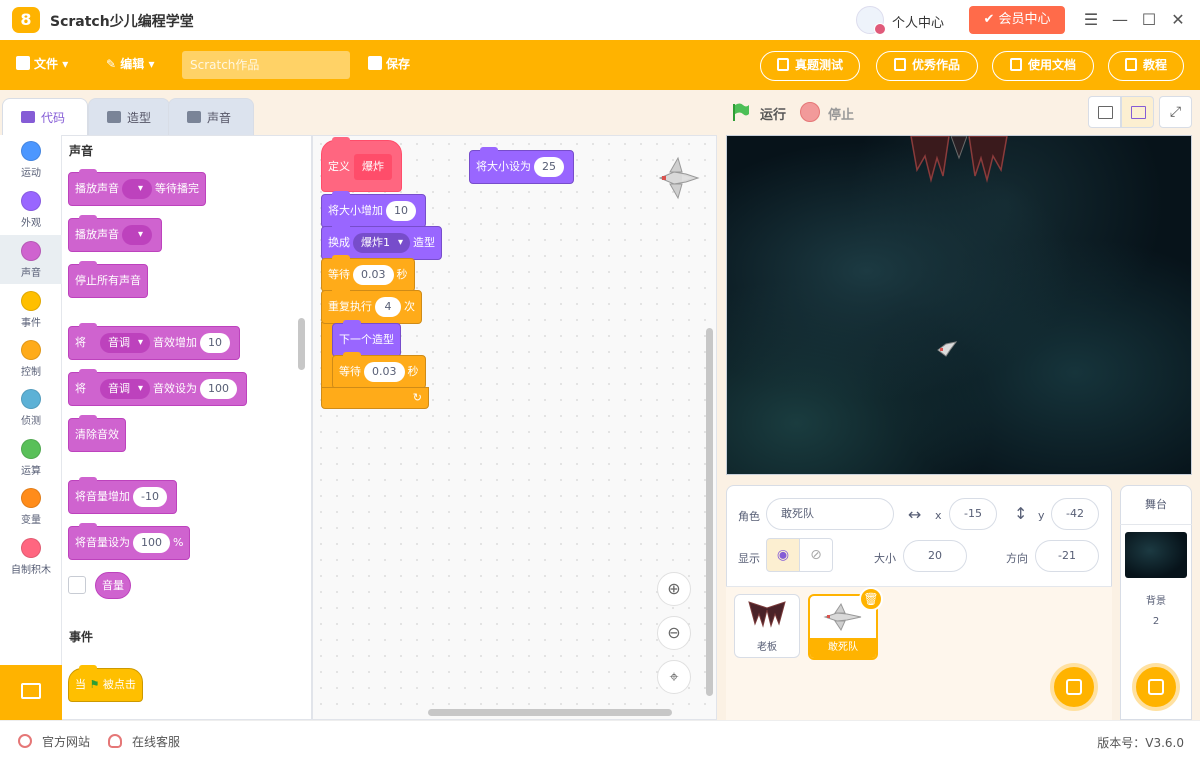  I want to click on run-label: 运行, so click(773, 113).